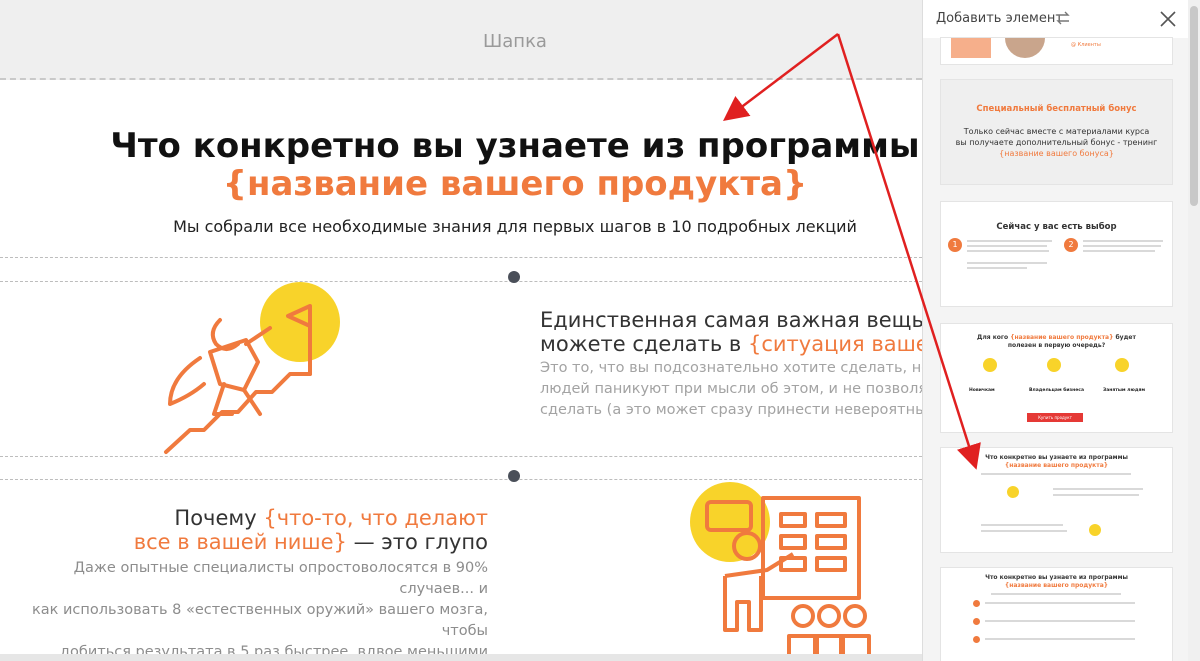  I want to click on climber-illustration, so click(252, 368).